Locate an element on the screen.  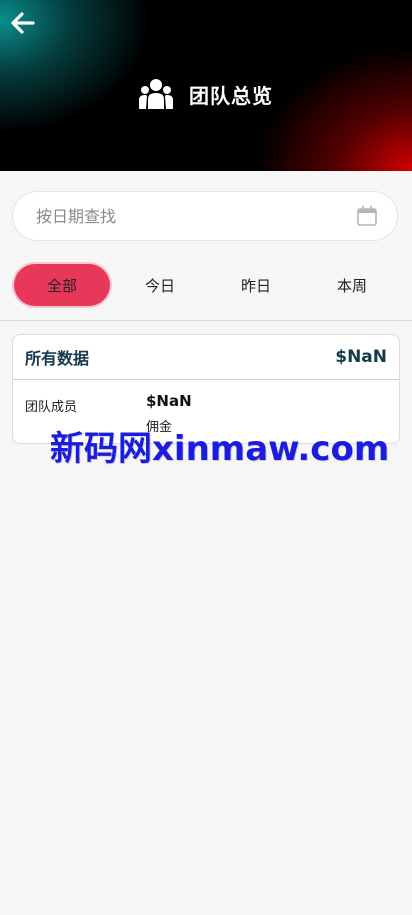
summary-total: $NaN is located at coordinates (361, 357).